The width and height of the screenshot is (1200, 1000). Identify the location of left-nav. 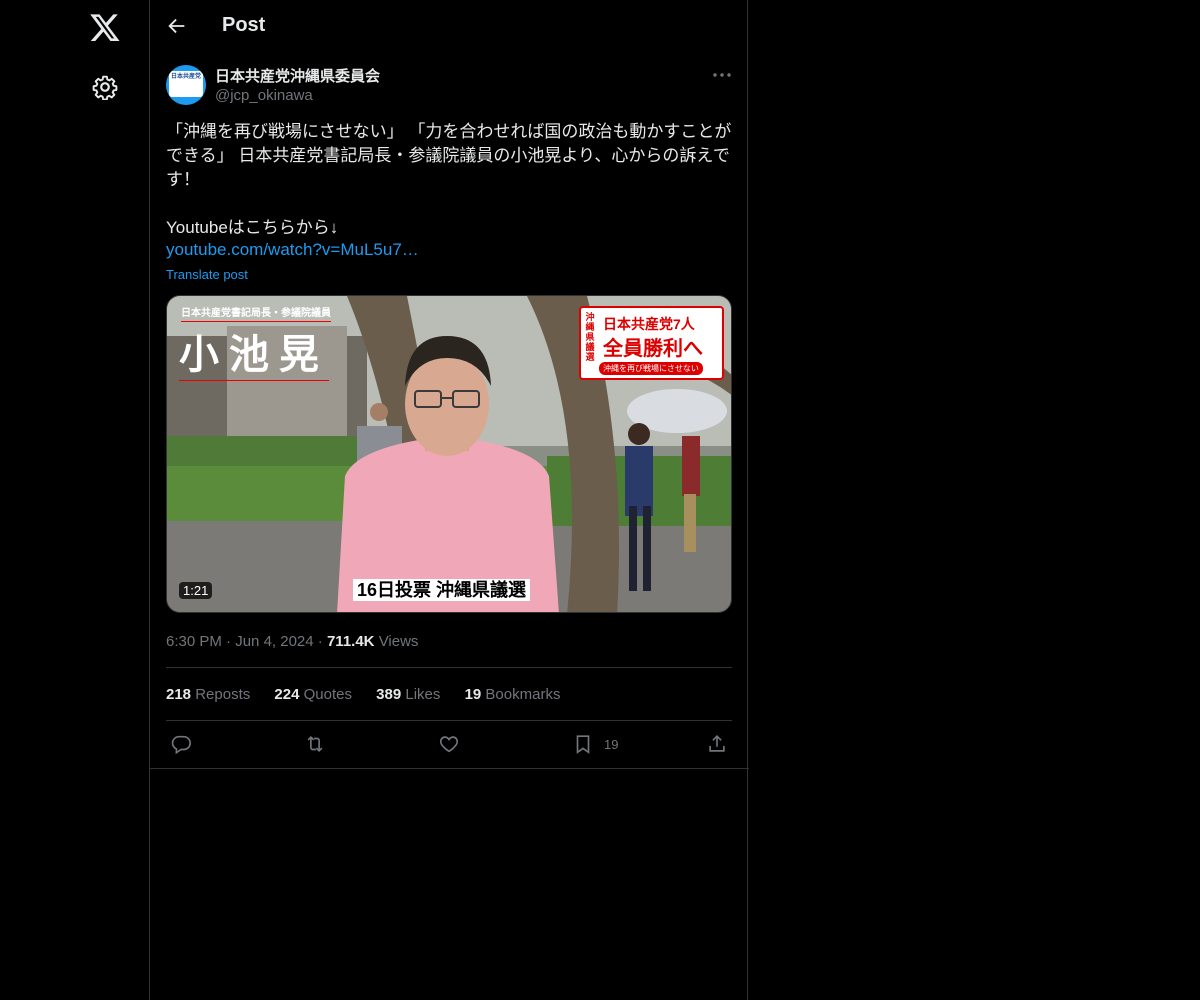
(74, 500).